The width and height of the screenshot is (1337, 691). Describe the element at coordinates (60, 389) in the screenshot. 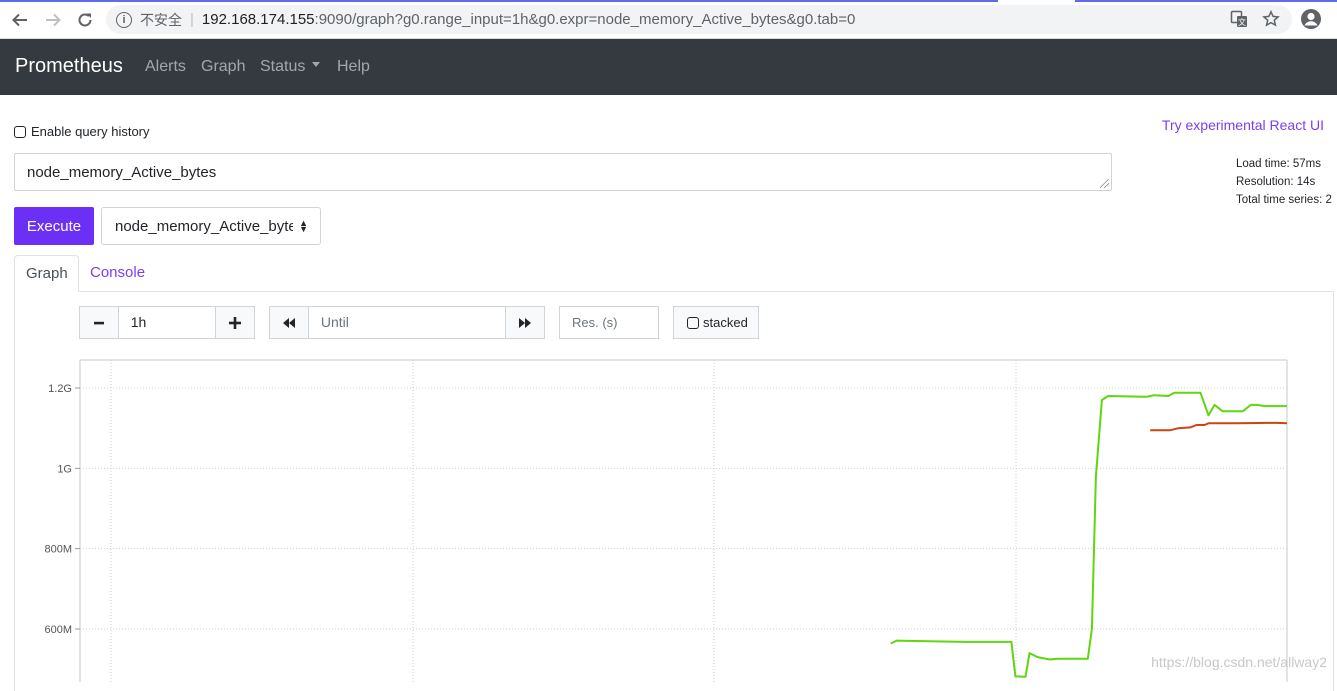

I see `y-tick-label: 1.2G` at that location.